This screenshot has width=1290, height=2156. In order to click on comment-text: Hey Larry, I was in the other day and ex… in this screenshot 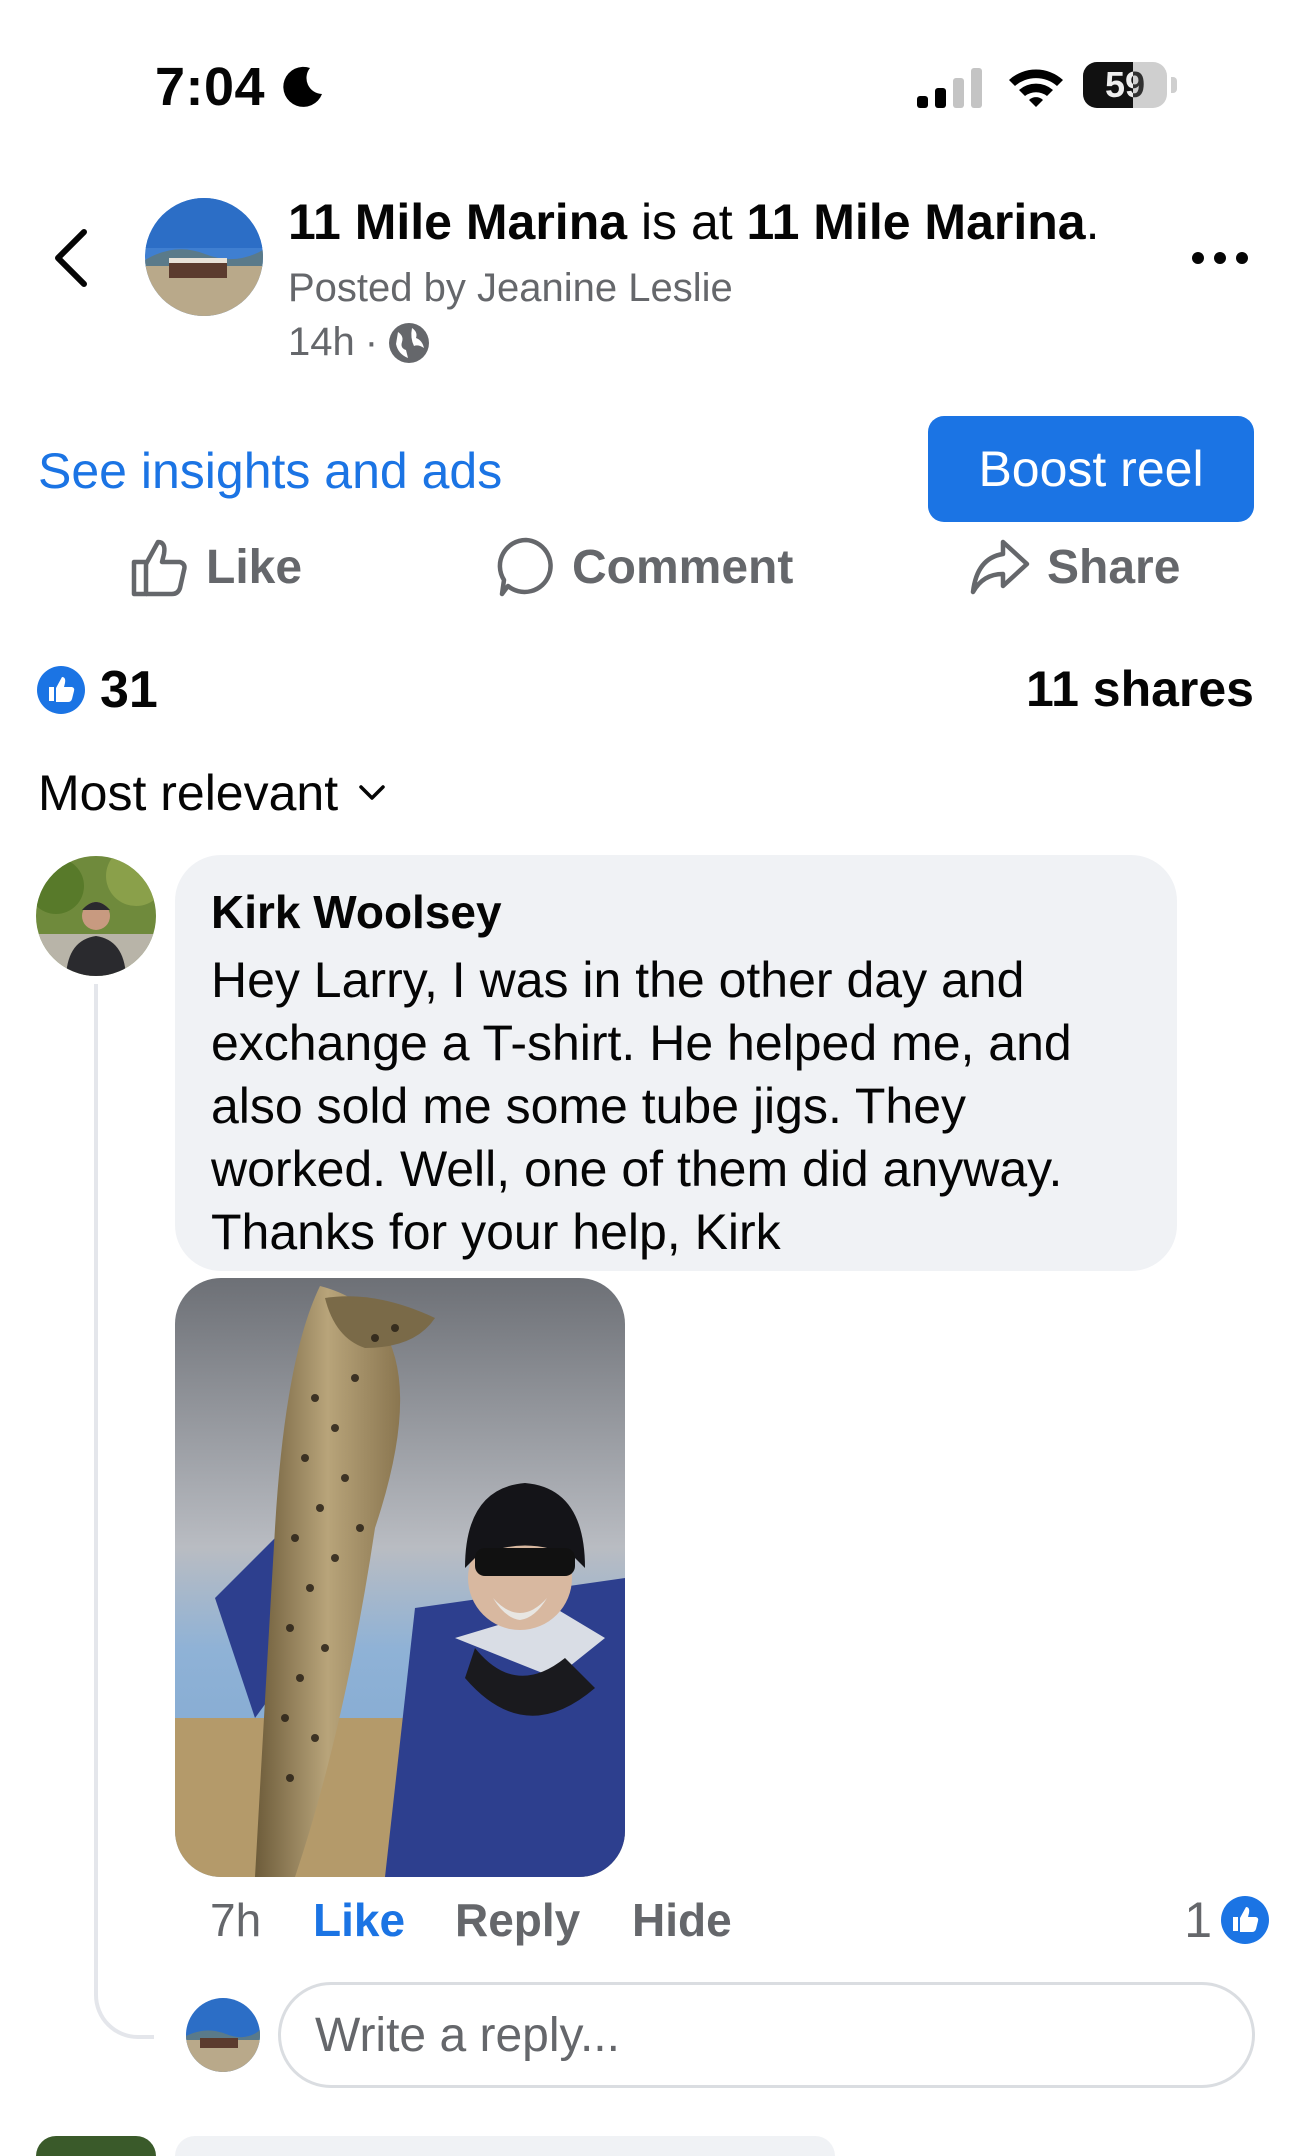, I will do `click(641, 1106)`.